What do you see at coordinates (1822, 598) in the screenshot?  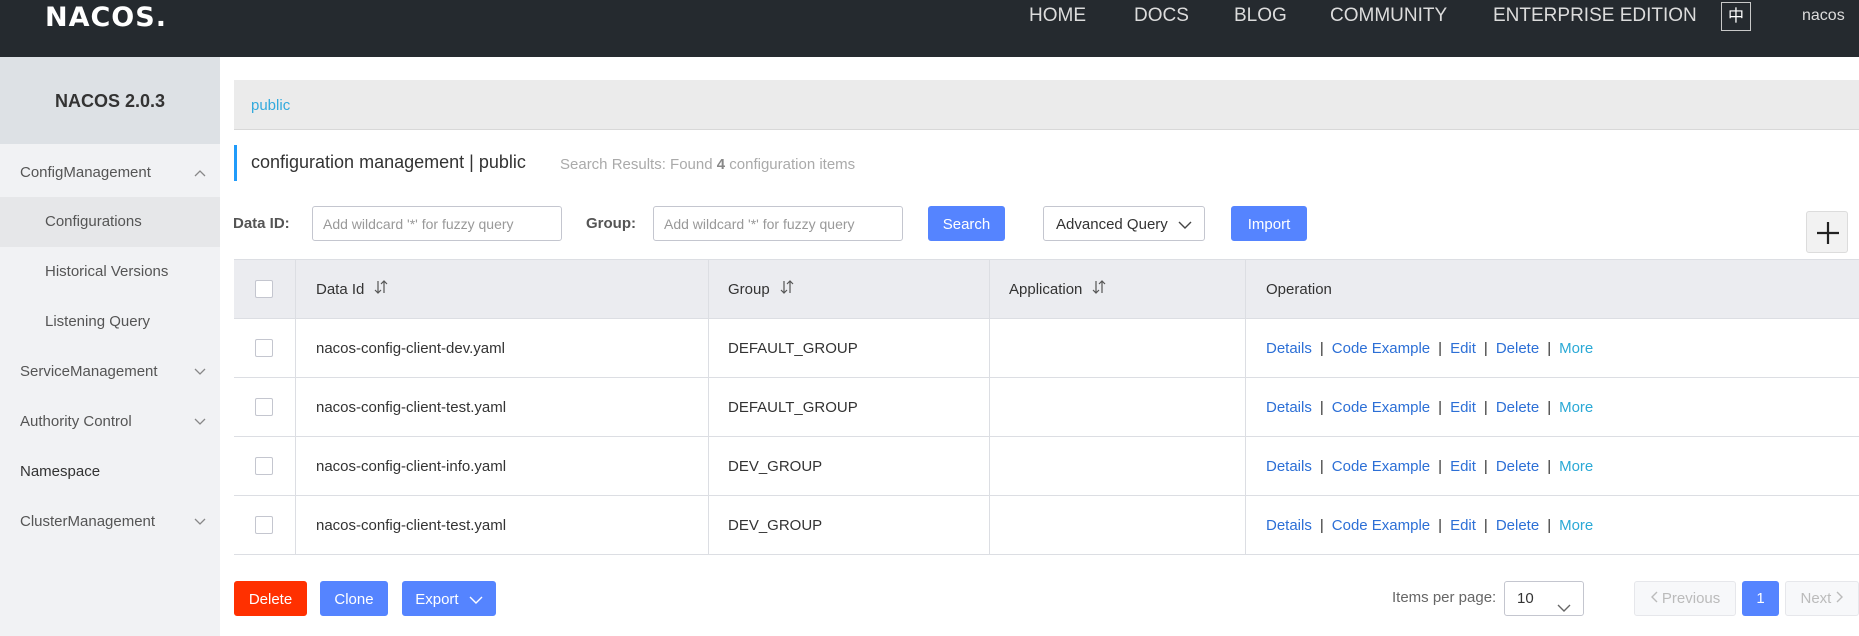 I see `next-page-button: Next` at bounding box center [1822, 598].